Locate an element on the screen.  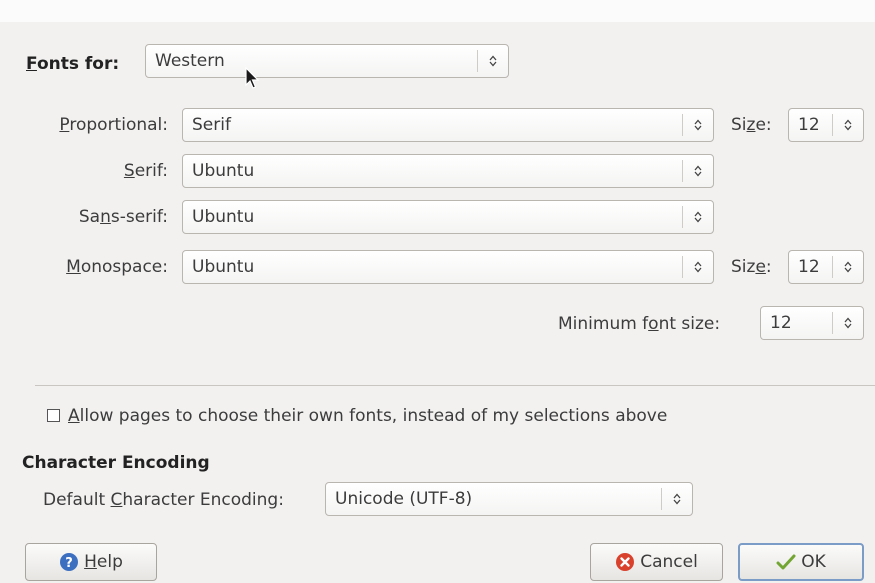
minimum-font-size-value: 12 is located at coordinates (781, 323).